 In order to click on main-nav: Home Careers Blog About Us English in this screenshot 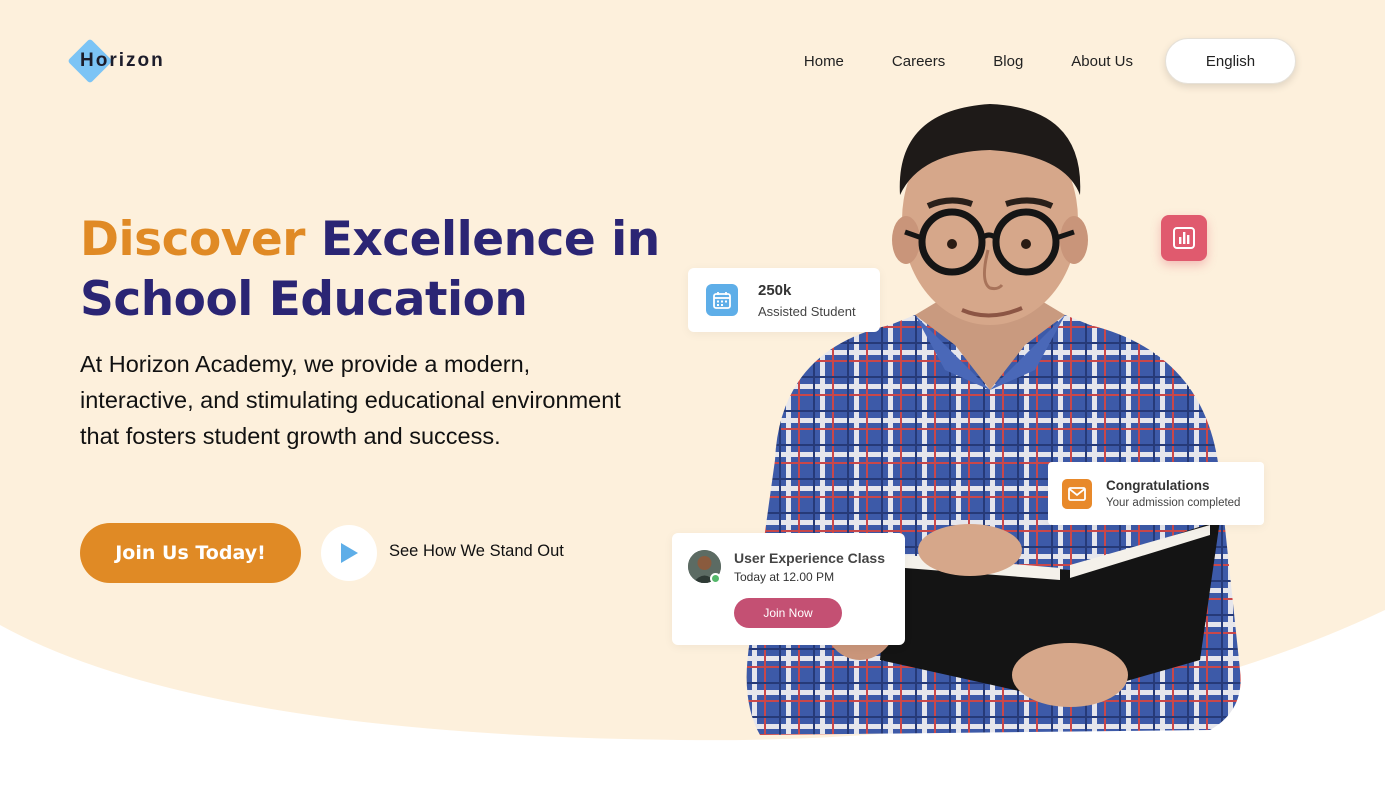, I will do `click(1050, 61)`.